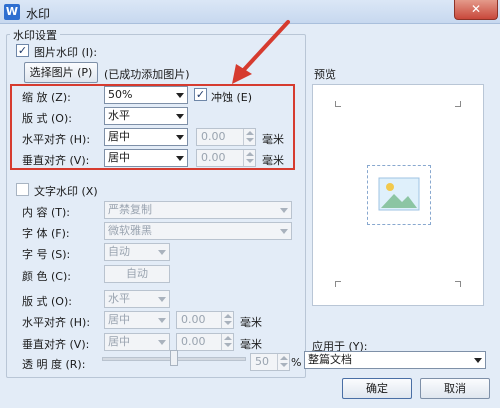 The height and width of the screenshot is (408, 500). What do you see at coordinates (251, 344) in the screenshot?
I see `text-valign-unit: 毫米` at bounding box center [251, 344].